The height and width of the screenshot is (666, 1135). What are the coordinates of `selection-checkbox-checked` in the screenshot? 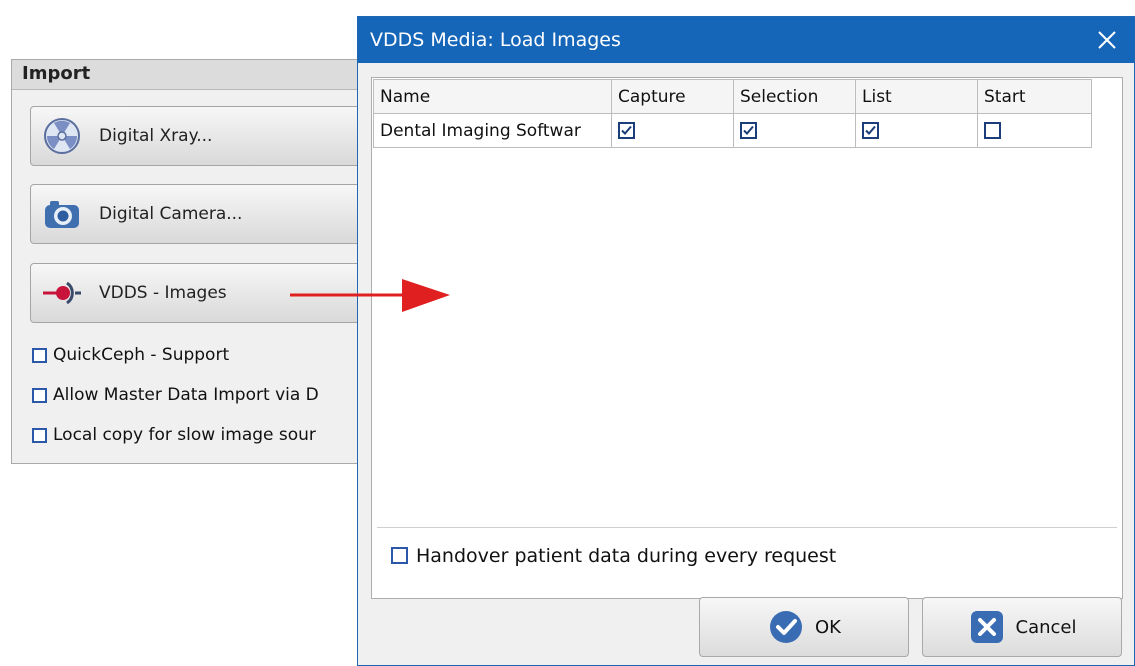 It's located at (748, 130).